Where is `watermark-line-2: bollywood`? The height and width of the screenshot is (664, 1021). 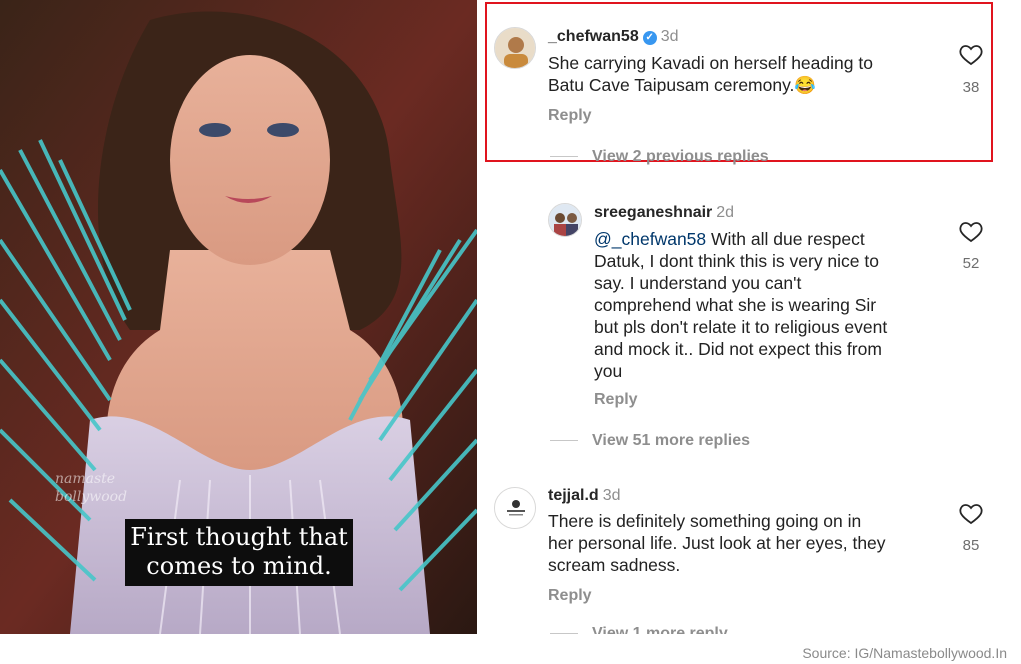
watermark-line-2: bollywood is located at coordinates (91, 497).